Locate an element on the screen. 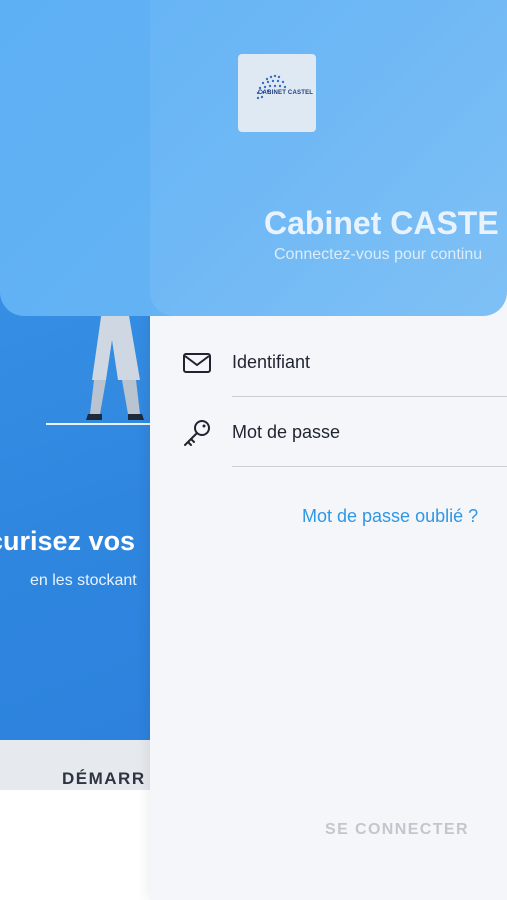 The image size is (507, 900). username-input is located at coordinates (369, 362).